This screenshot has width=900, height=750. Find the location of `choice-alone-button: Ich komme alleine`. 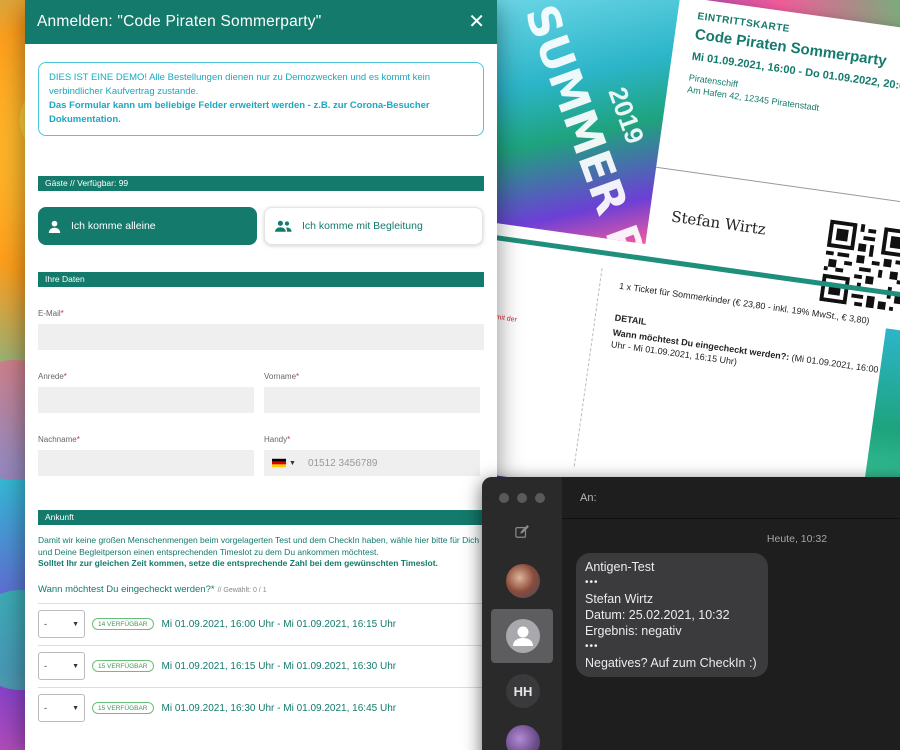

choice-alone-button: Ich komme alleine is located at coordinates (147, 226).